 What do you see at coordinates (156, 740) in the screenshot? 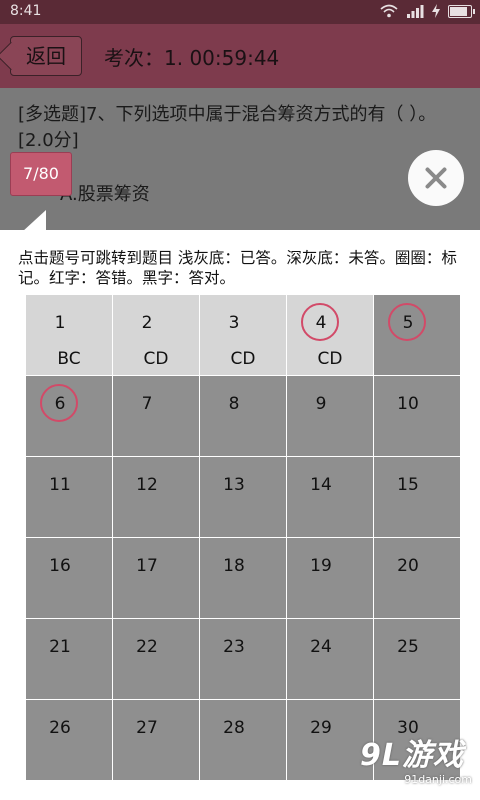
I see `question-cell: 27` at bounding box center [156, 740].